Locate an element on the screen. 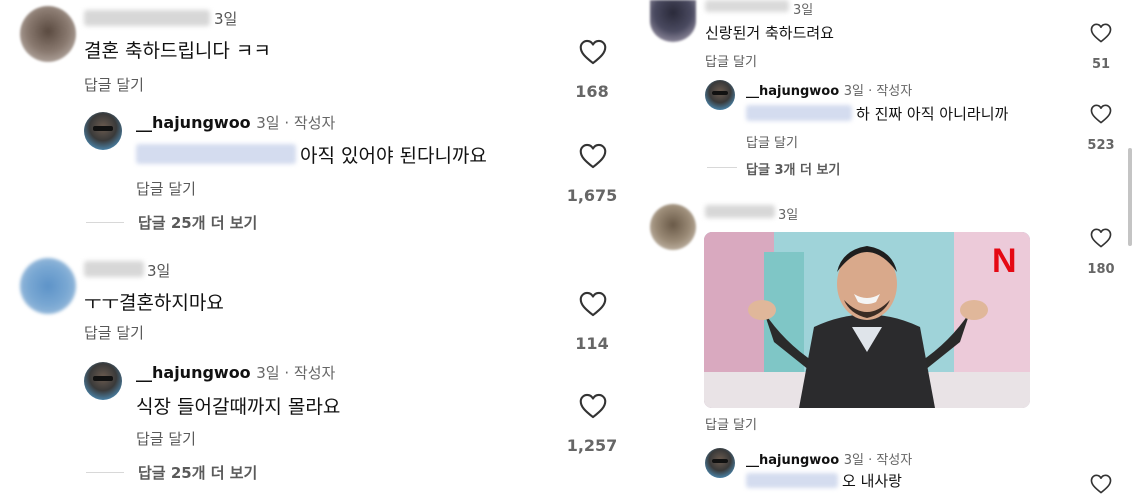 Image resolution: width=1137 pixels, height=500 pixels. like-count: 114 is located at coordinates (592, 343).